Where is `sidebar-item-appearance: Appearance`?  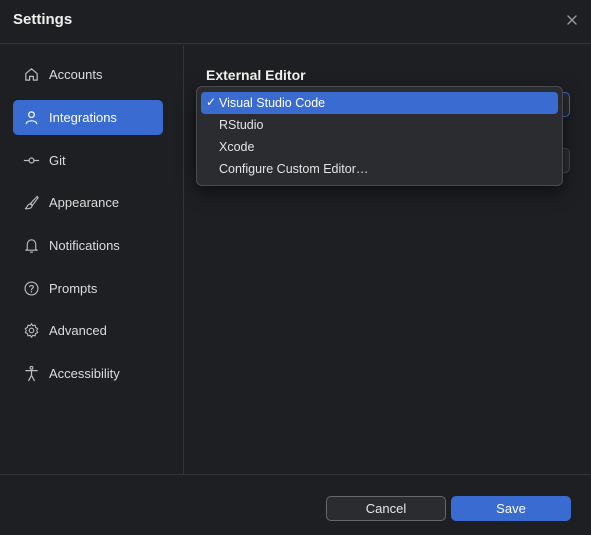
sidebar-item-appearance: Appearance is located at coordinates (88, 202).